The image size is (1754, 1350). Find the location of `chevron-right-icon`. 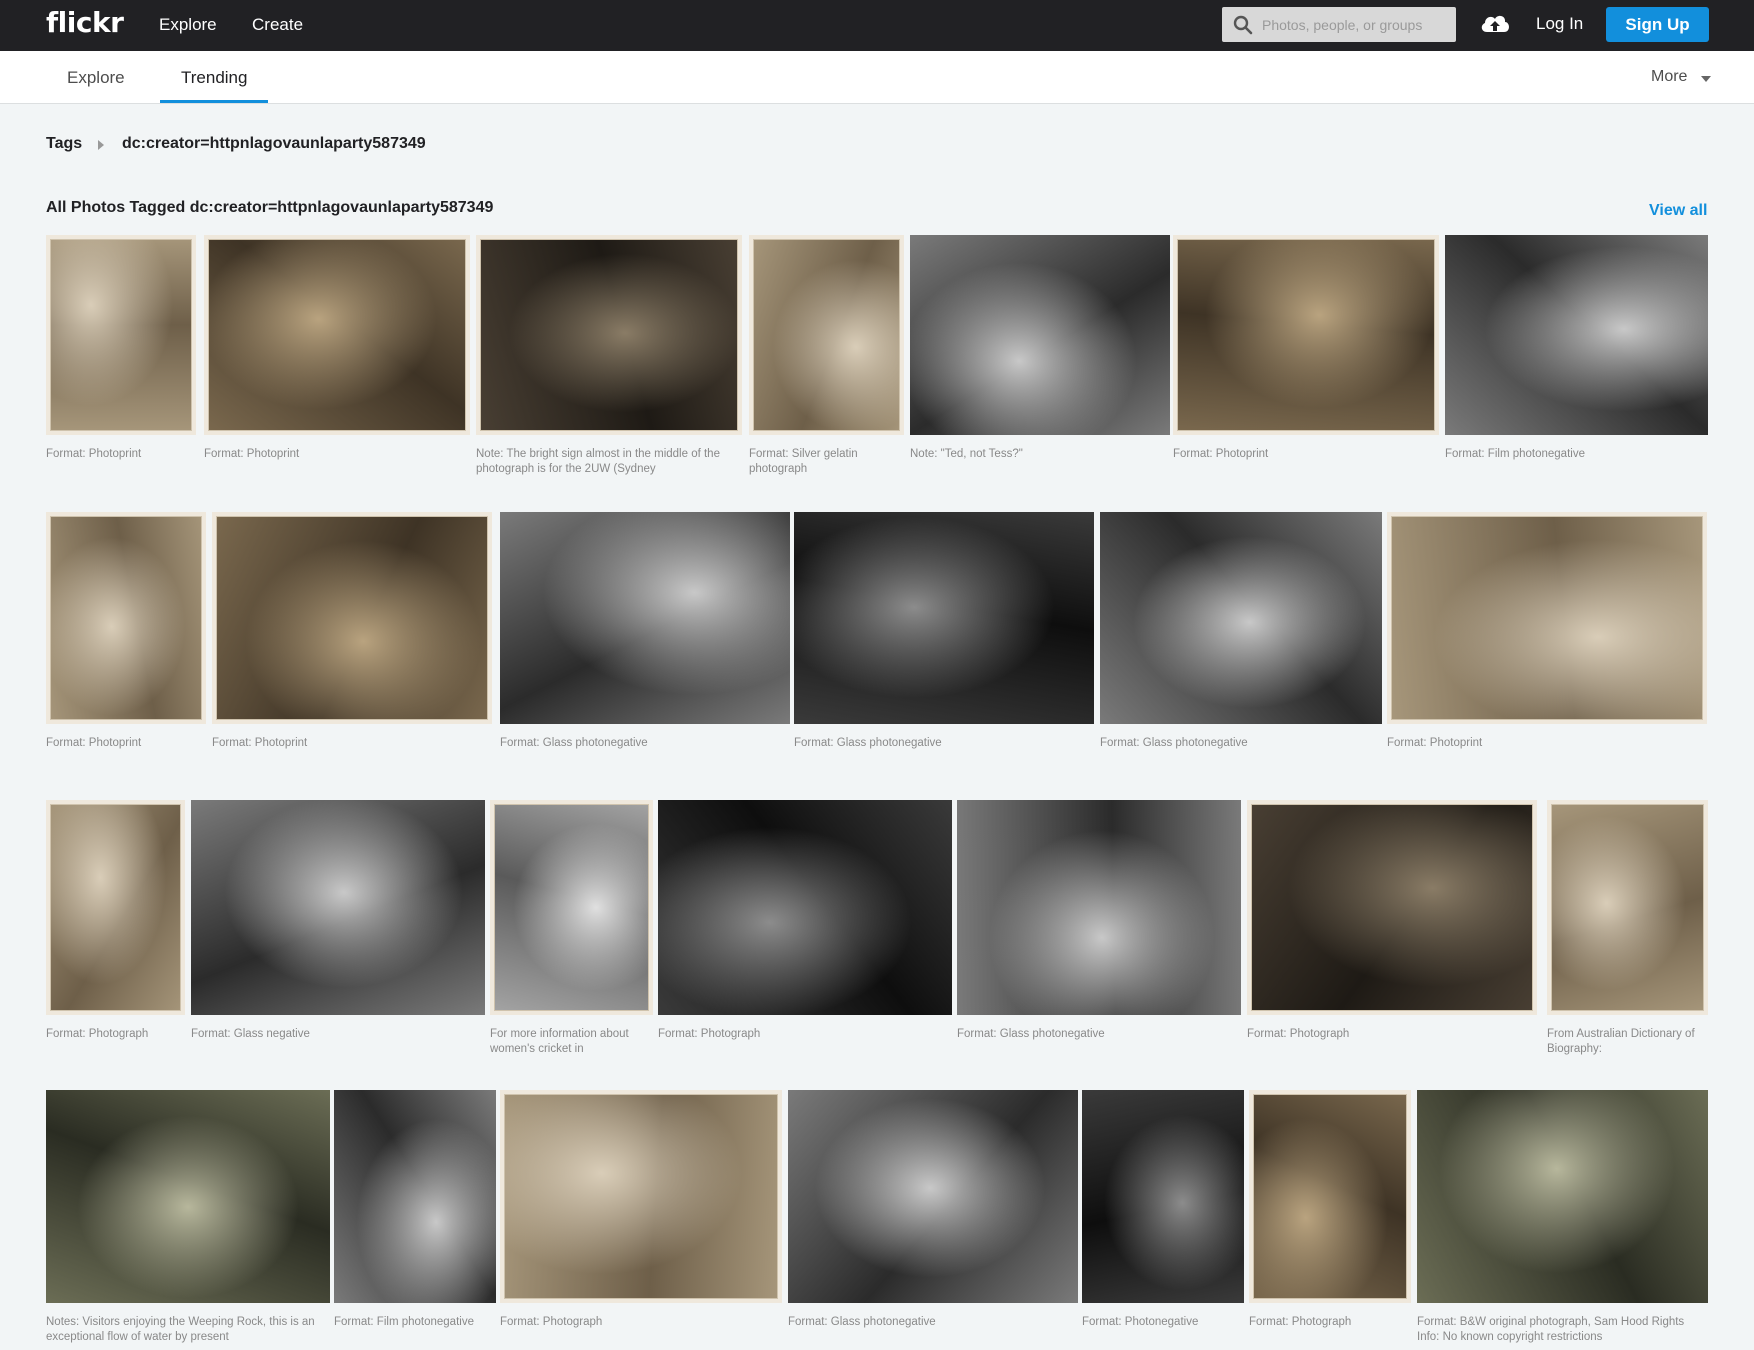

chevron-right-icon is located at coordinates (101, 145).